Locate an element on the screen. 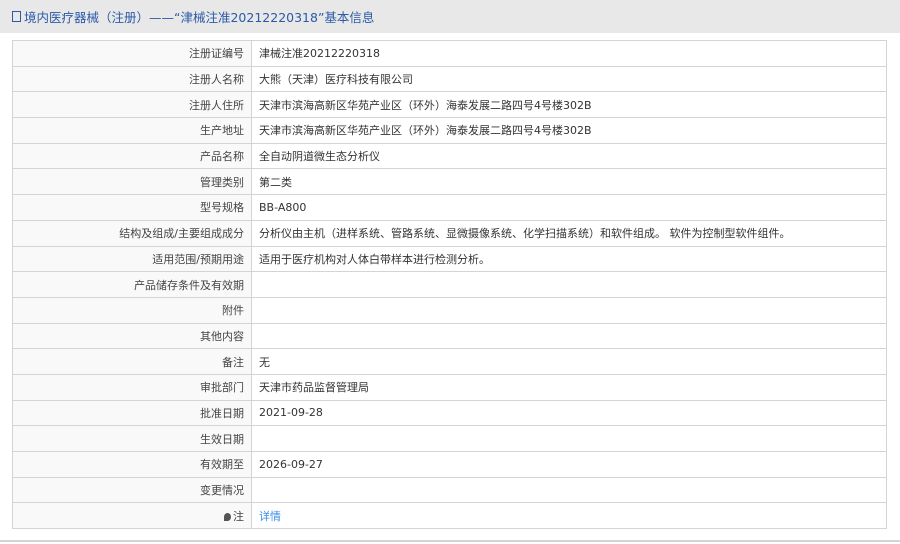 The width and height of the screenshot is (900, 544). table-row: 变更情况 is located at coordinates (449, 490).